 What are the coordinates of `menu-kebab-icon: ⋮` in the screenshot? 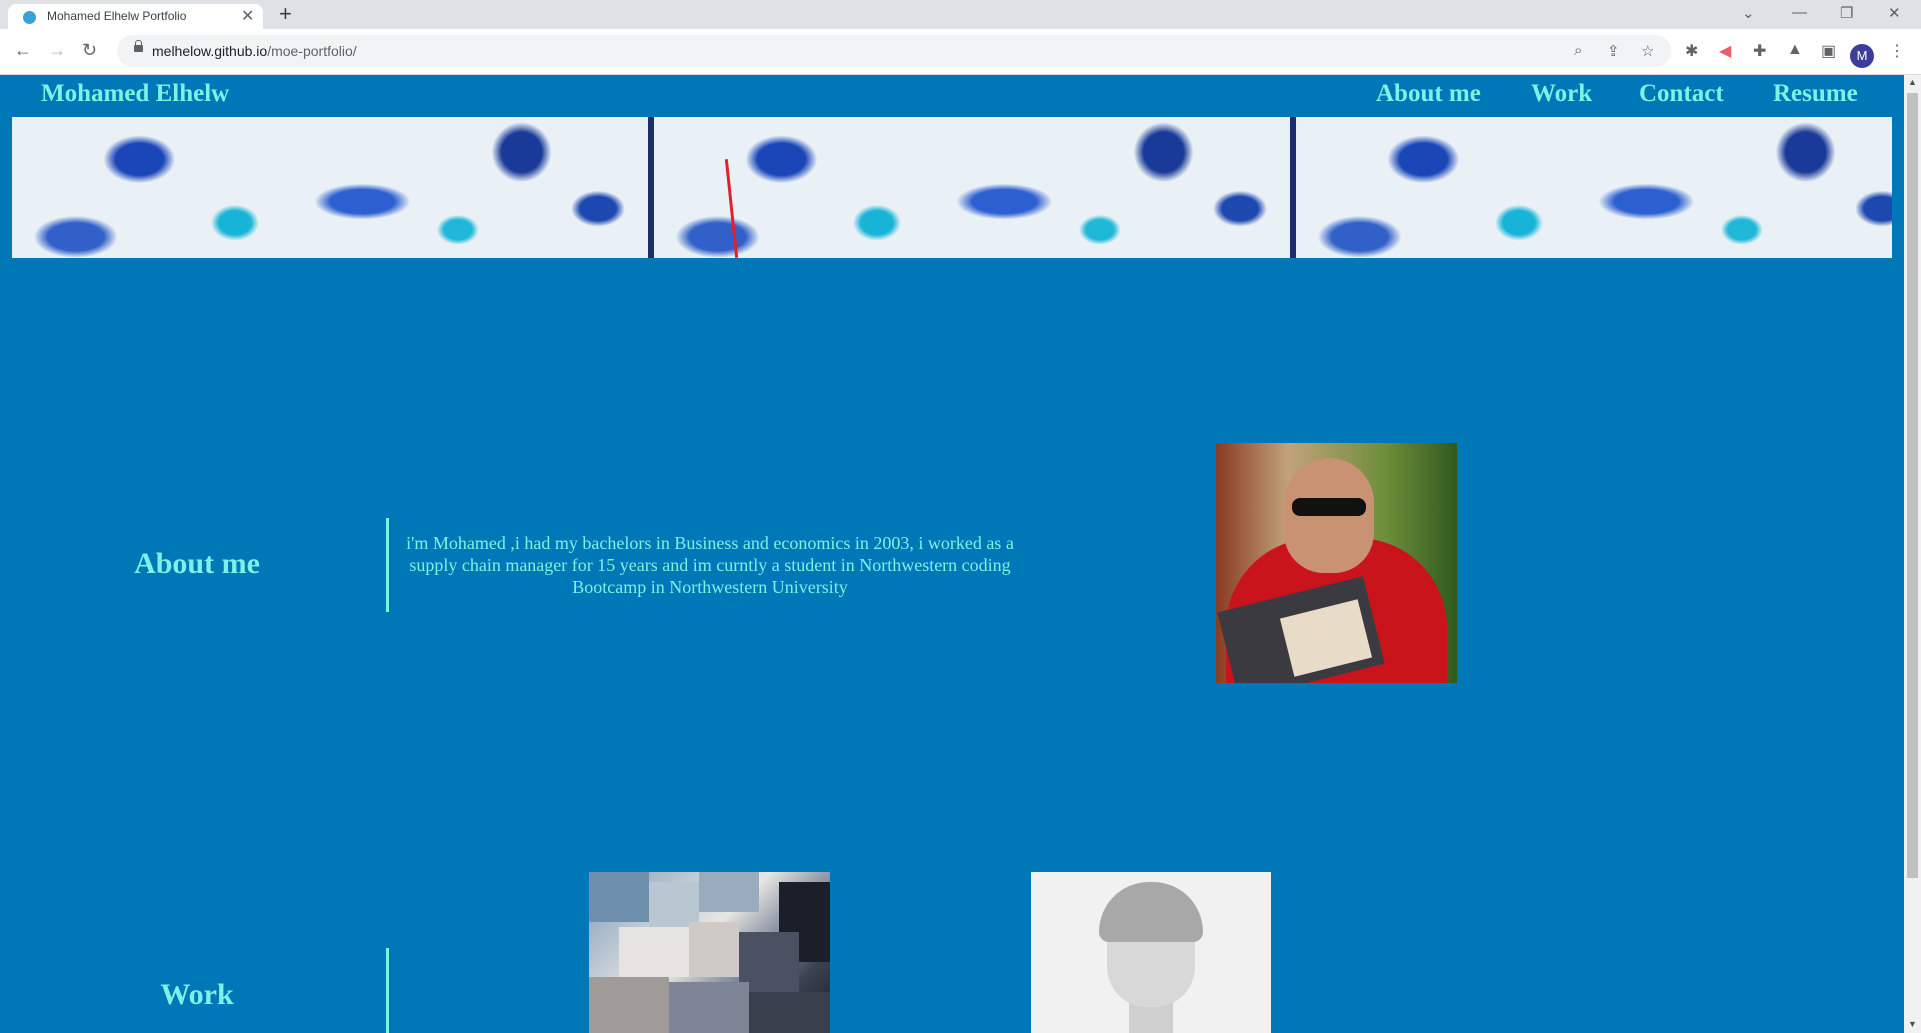 It's located at (1897, 51).